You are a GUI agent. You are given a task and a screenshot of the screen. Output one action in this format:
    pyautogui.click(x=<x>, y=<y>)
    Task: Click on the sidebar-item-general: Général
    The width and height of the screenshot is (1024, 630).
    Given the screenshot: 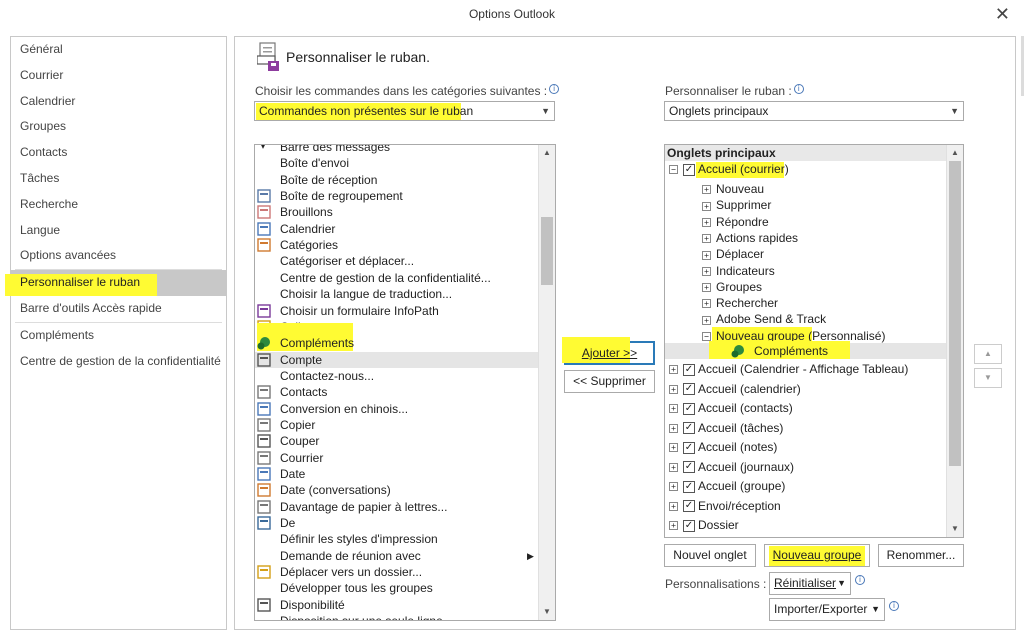 What is the action you would take?
    pyautogui.click(x=118, y=50)
    